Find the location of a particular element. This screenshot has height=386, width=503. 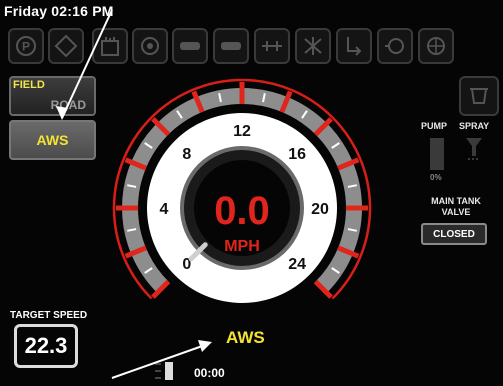

status-icon-bar: P is located at coordinates (255, 48).